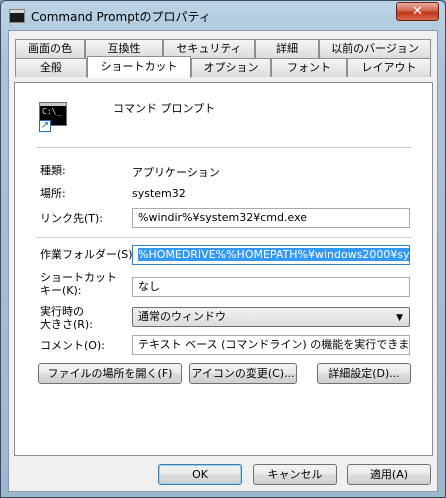  Describe the element at coordinates (295, 474) in the screenshot. I see `cancel-button: キャンセル` at that location.